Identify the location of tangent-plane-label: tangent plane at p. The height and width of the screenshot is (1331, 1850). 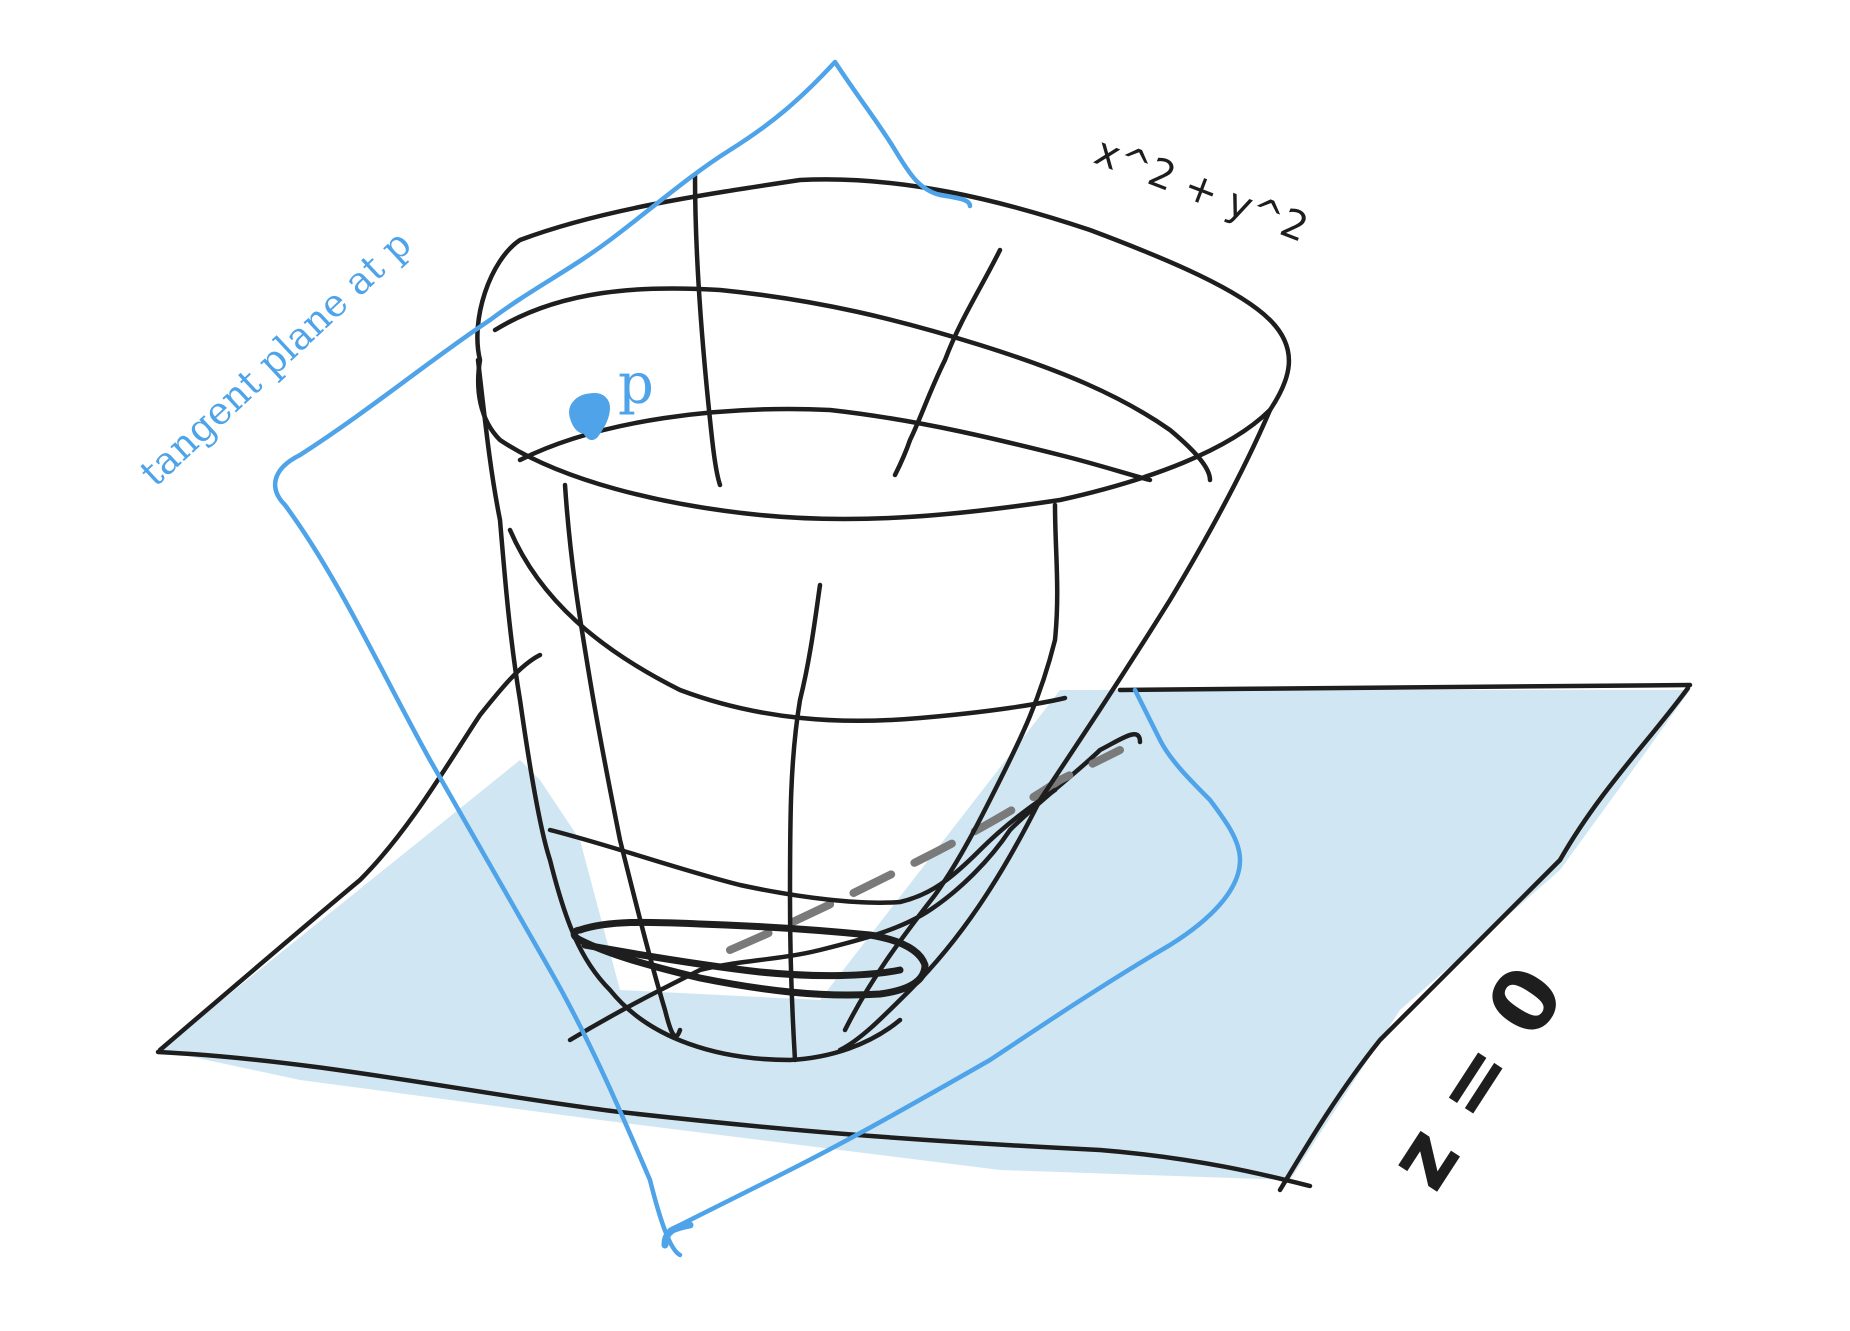
(275, 357).